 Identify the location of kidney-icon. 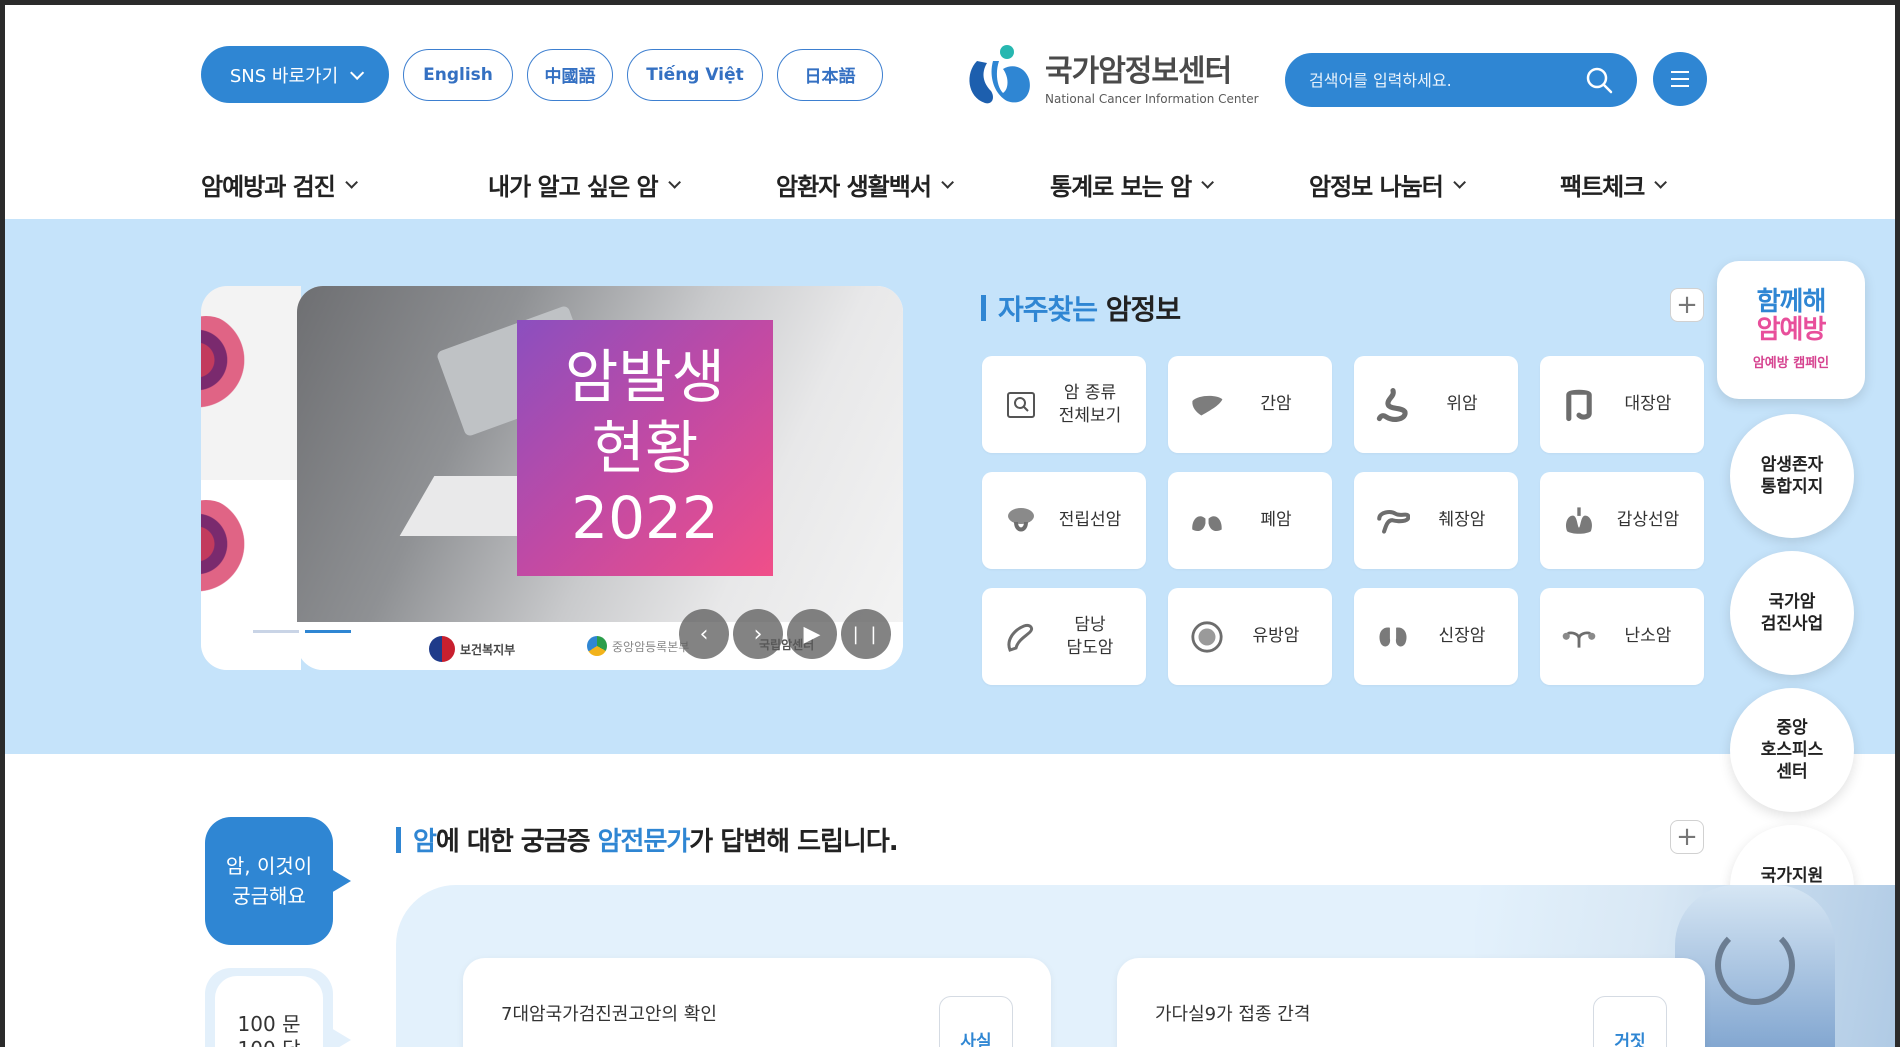
(1393, 637).